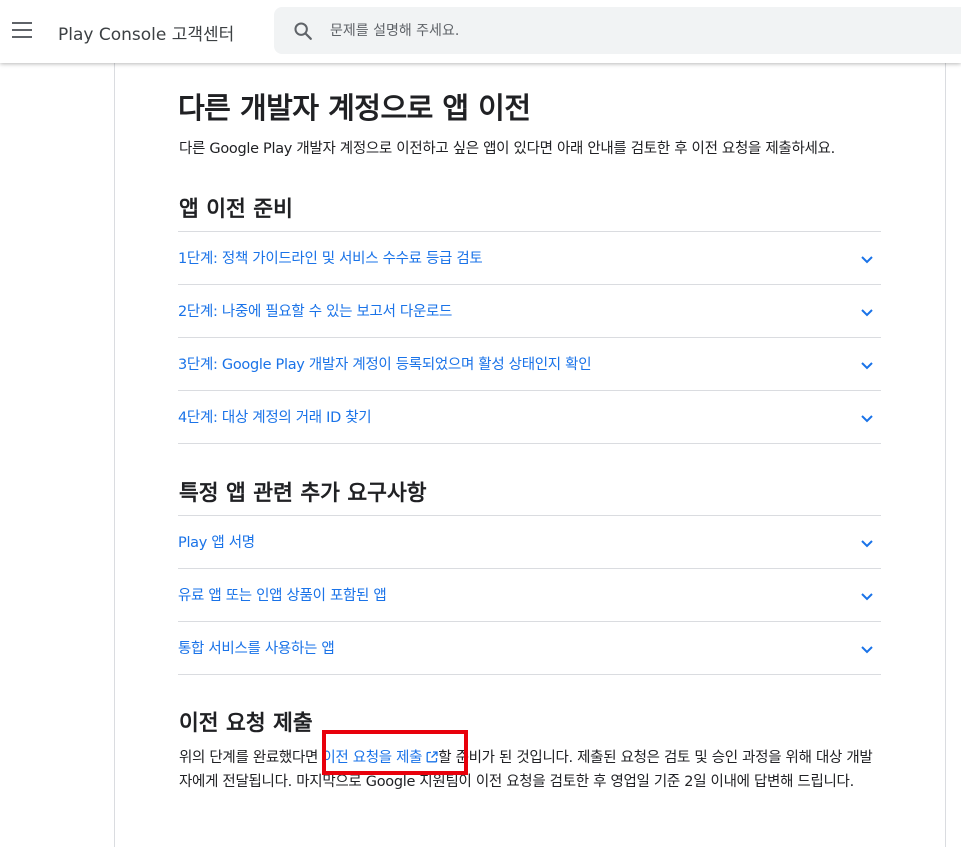  Describe the element at coordinates (315, 310) in the screenshot. I see `accordion-item-label: 2단계: 나중에 필요할 수 있는 보고서 다운로드` at that location.